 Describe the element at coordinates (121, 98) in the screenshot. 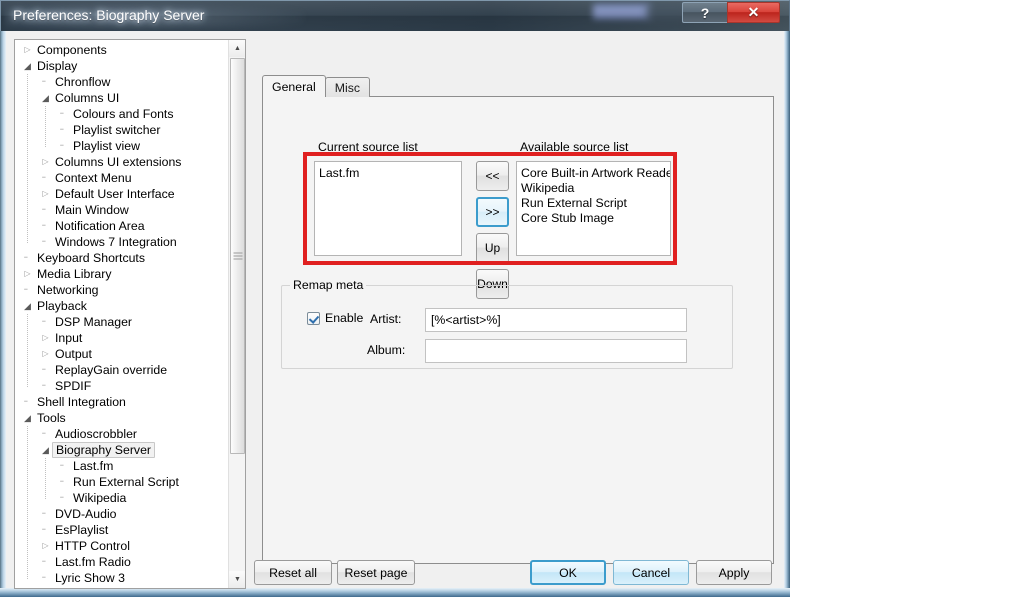

I see `tree-item-columns-ui: ◢ Columns UI` at that location.